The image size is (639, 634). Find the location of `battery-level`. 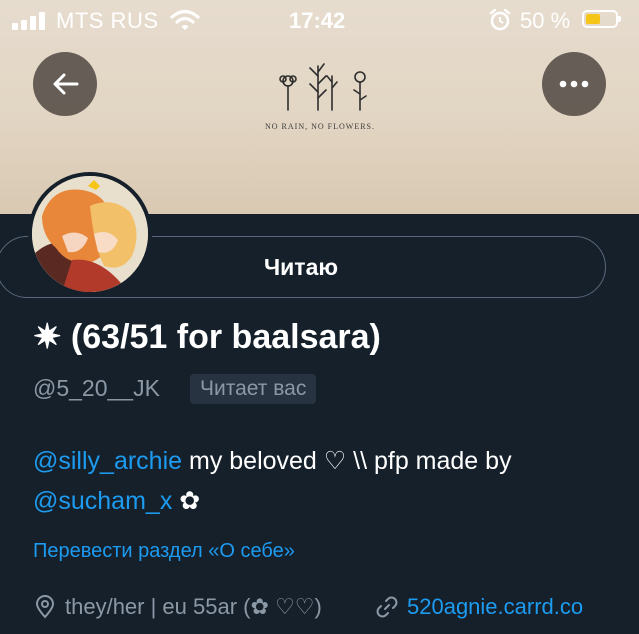

battery-level is located at coordinates (593, 19).